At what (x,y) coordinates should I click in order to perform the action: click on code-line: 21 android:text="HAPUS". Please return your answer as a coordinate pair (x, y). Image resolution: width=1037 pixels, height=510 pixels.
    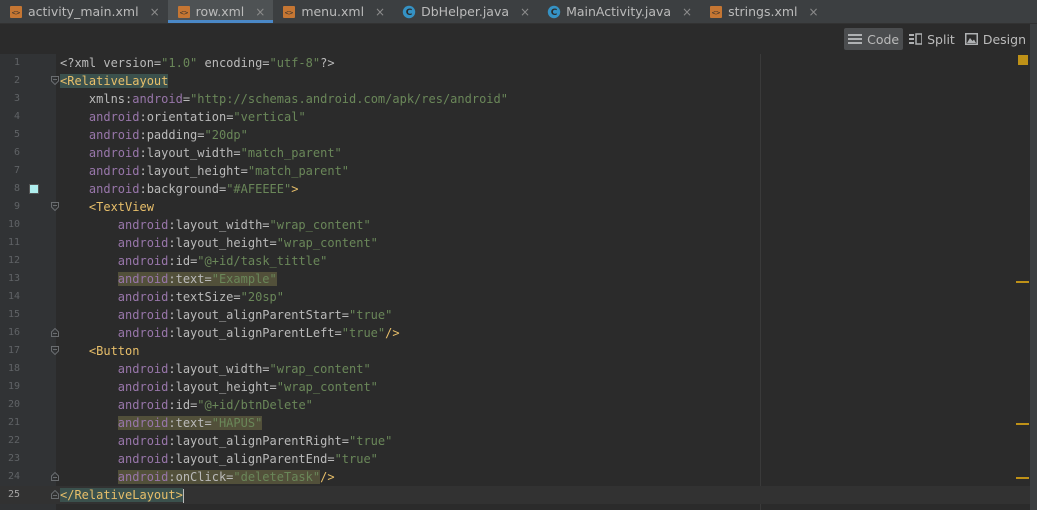
    Looking at the image, I should click on (515, 423).